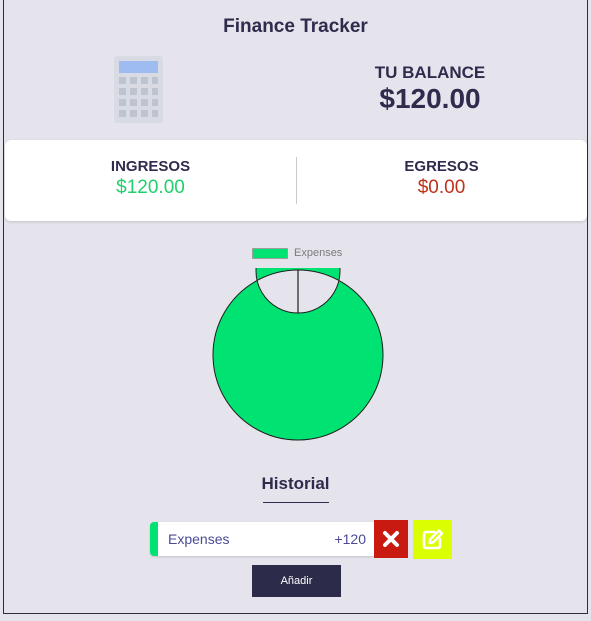 Image resolution: width=591 pixels, height=621 pixels. What do you see at coordinates (150, 166) in the screenshot?
I see `income-label: INGRESOS` at bounding box center [150, 166].